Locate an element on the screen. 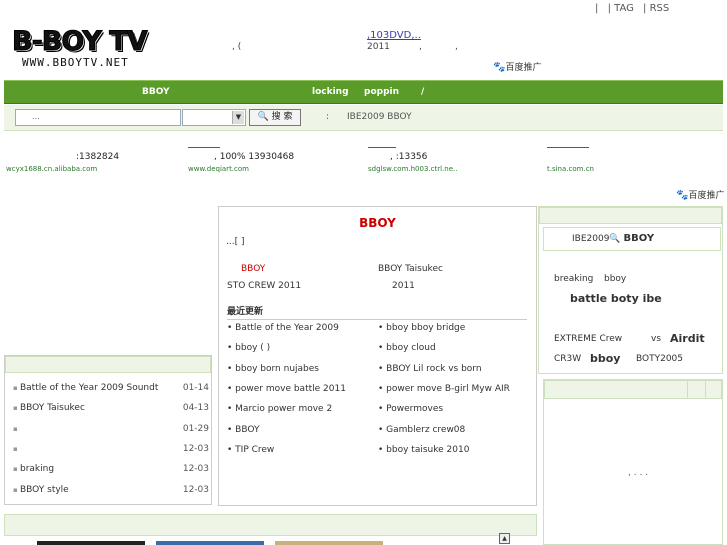  list-item: ▪ braking 12-03 is located at coordinates (111, 469).